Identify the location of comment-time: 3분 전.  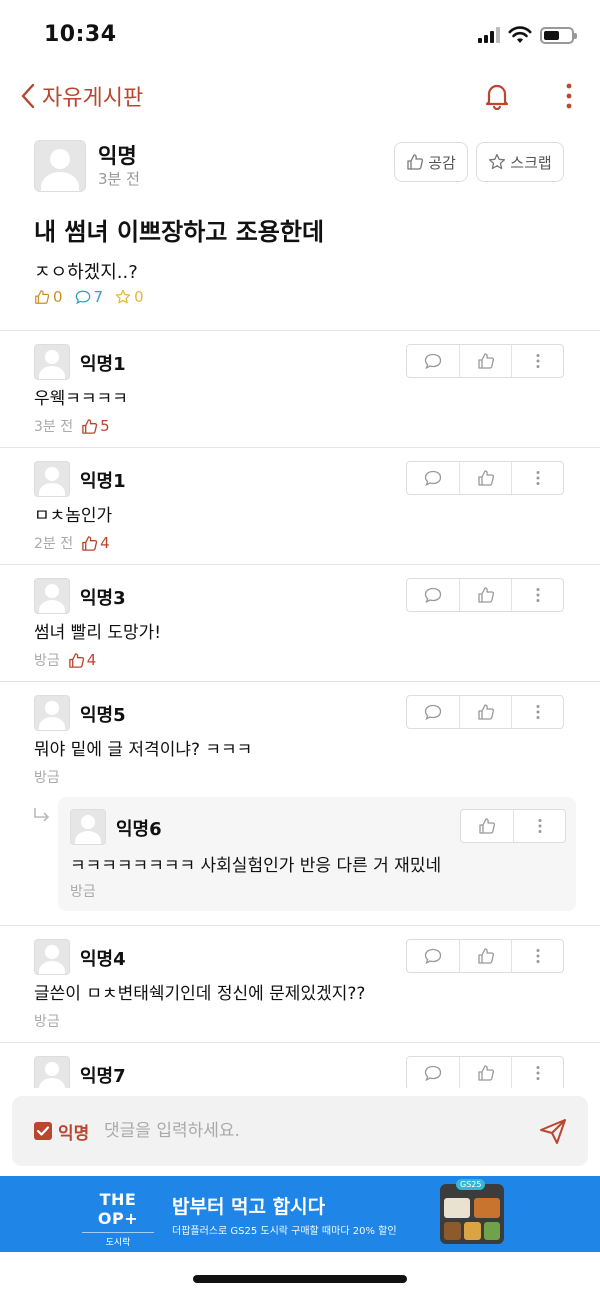
(54, 427).